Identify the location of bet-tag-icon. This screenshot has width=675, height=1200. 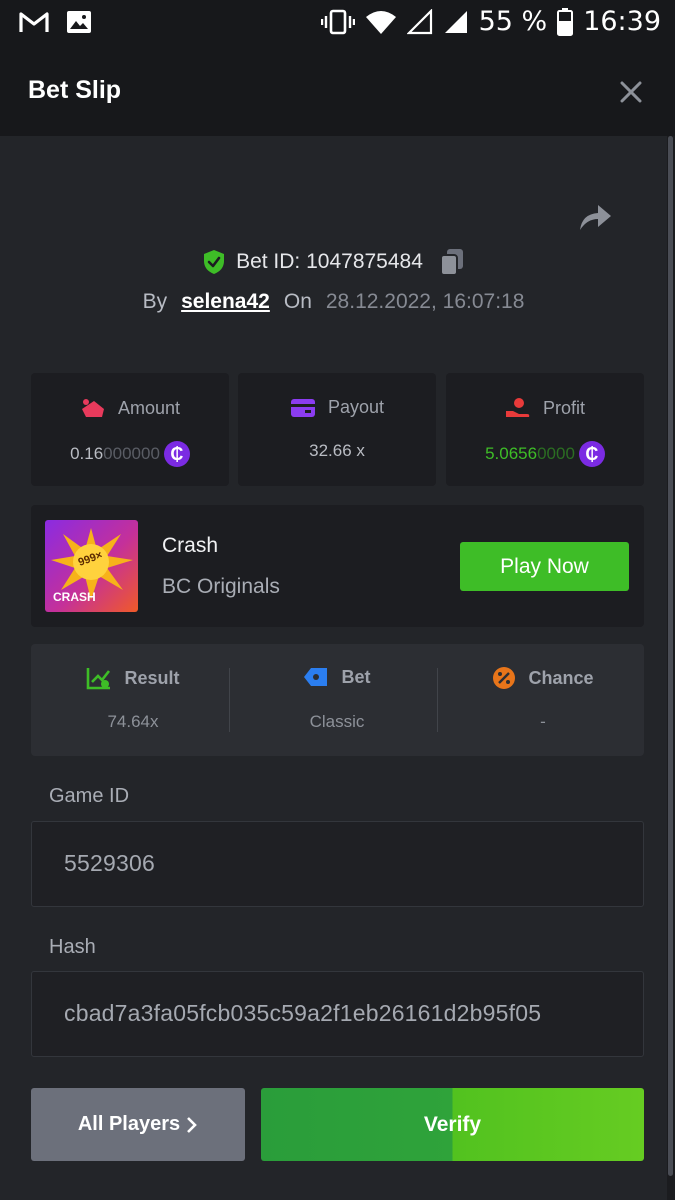
(316, 677).